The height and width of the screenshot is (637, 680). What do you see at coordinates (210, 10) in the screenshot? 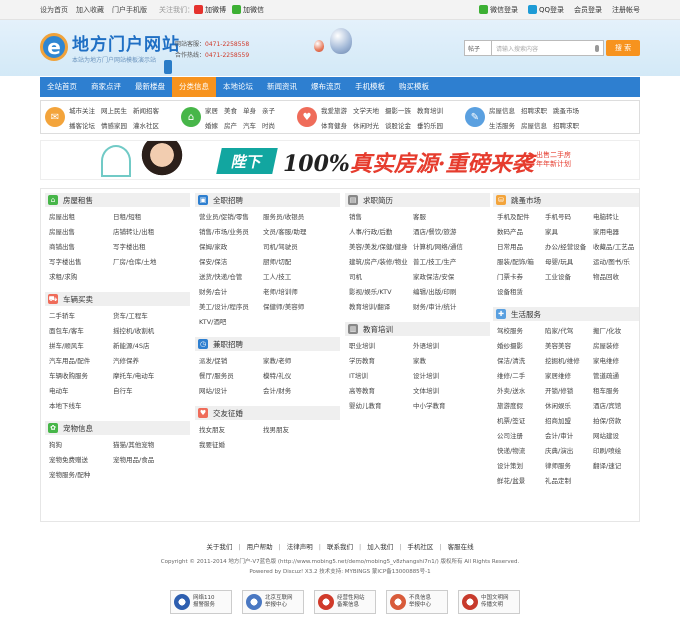
I see `weibo-link: 加微博` at bounding box center [210, 10].